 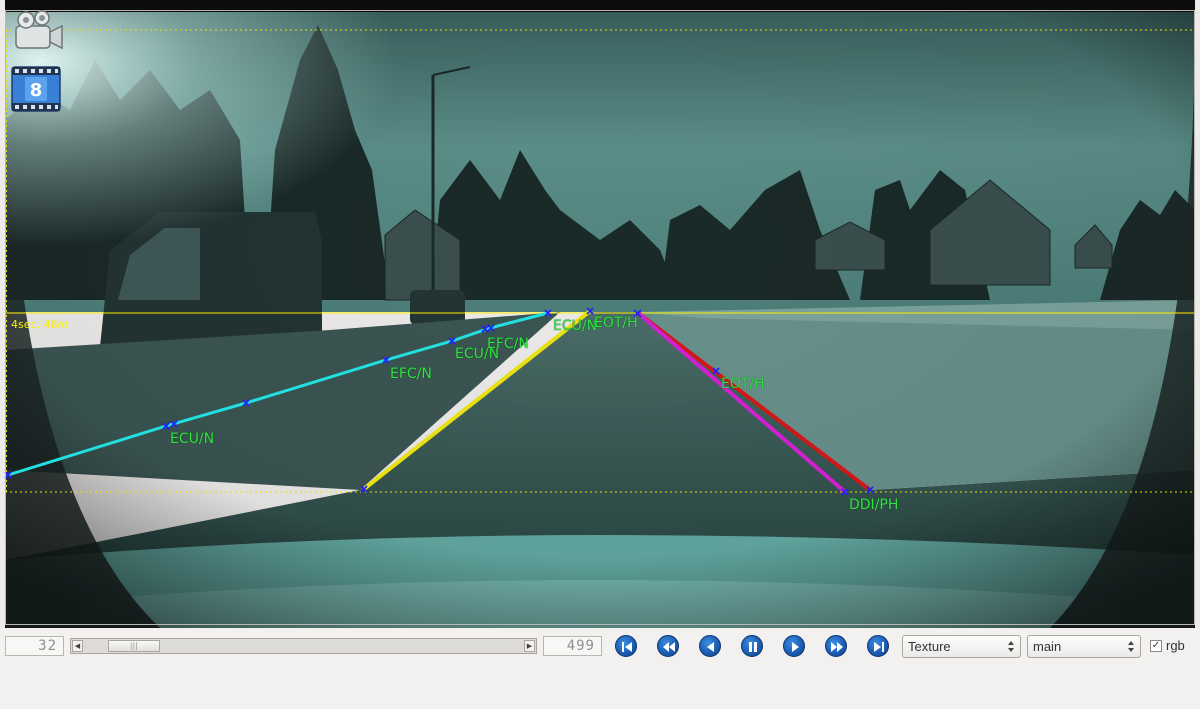 I want to click on mode-select: Texture, so click(x=961, y=646).